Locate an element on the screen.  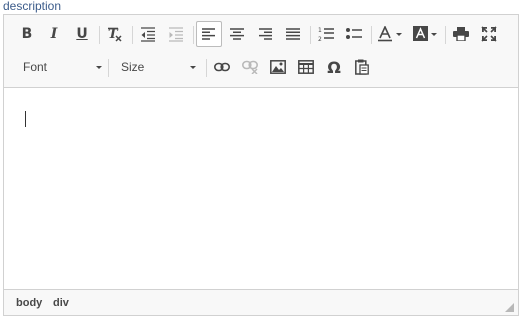
align-center-icon is located at coordinates (237, 34).